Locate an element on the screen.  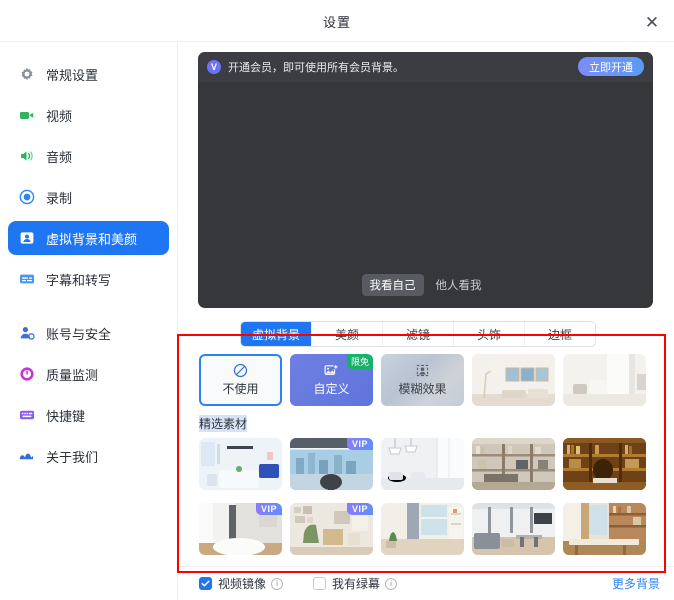
video-camera-icon is located at coordinates (26, 115).